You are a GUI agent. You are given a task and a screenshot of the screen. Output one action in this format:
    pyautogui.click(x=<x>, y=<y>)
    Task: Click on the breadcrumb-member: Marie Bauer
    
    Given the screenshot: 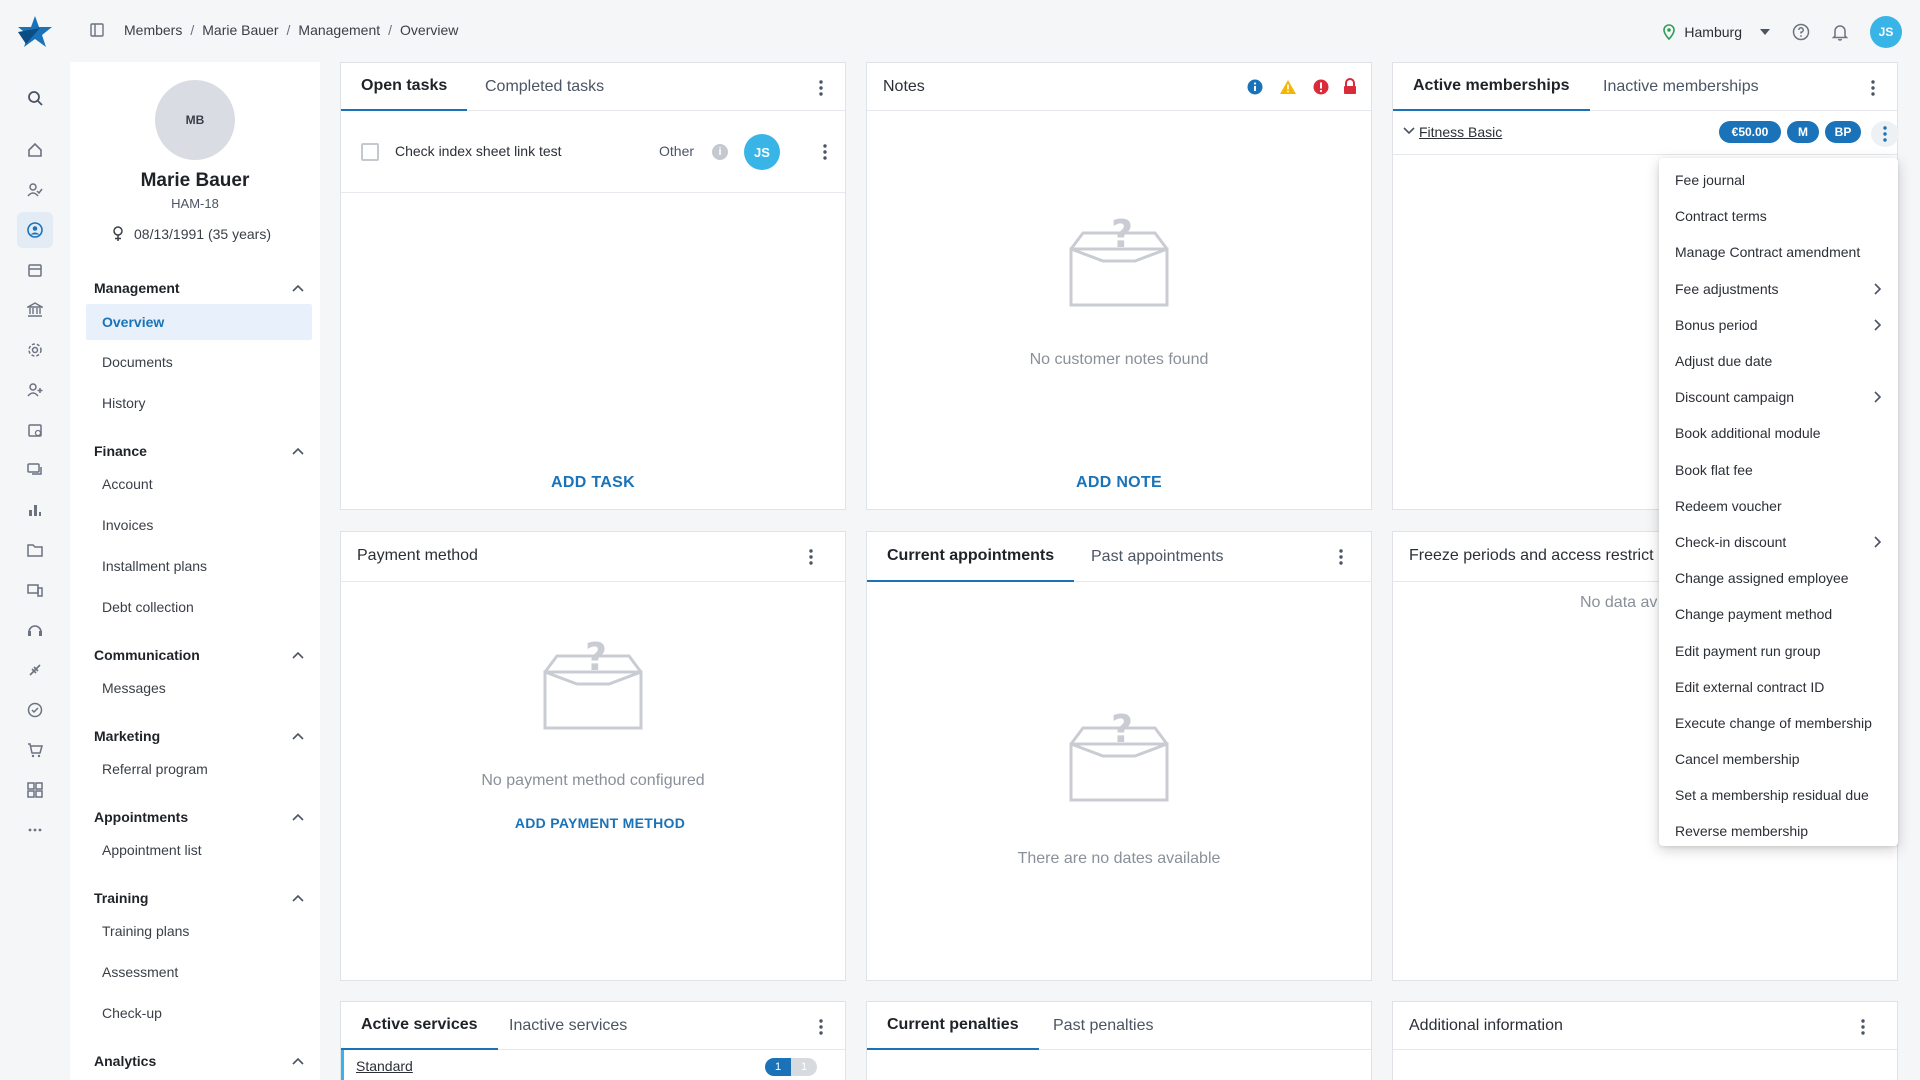 What is the action you would take?
    pyautogui.click(x=240, y=30)
    